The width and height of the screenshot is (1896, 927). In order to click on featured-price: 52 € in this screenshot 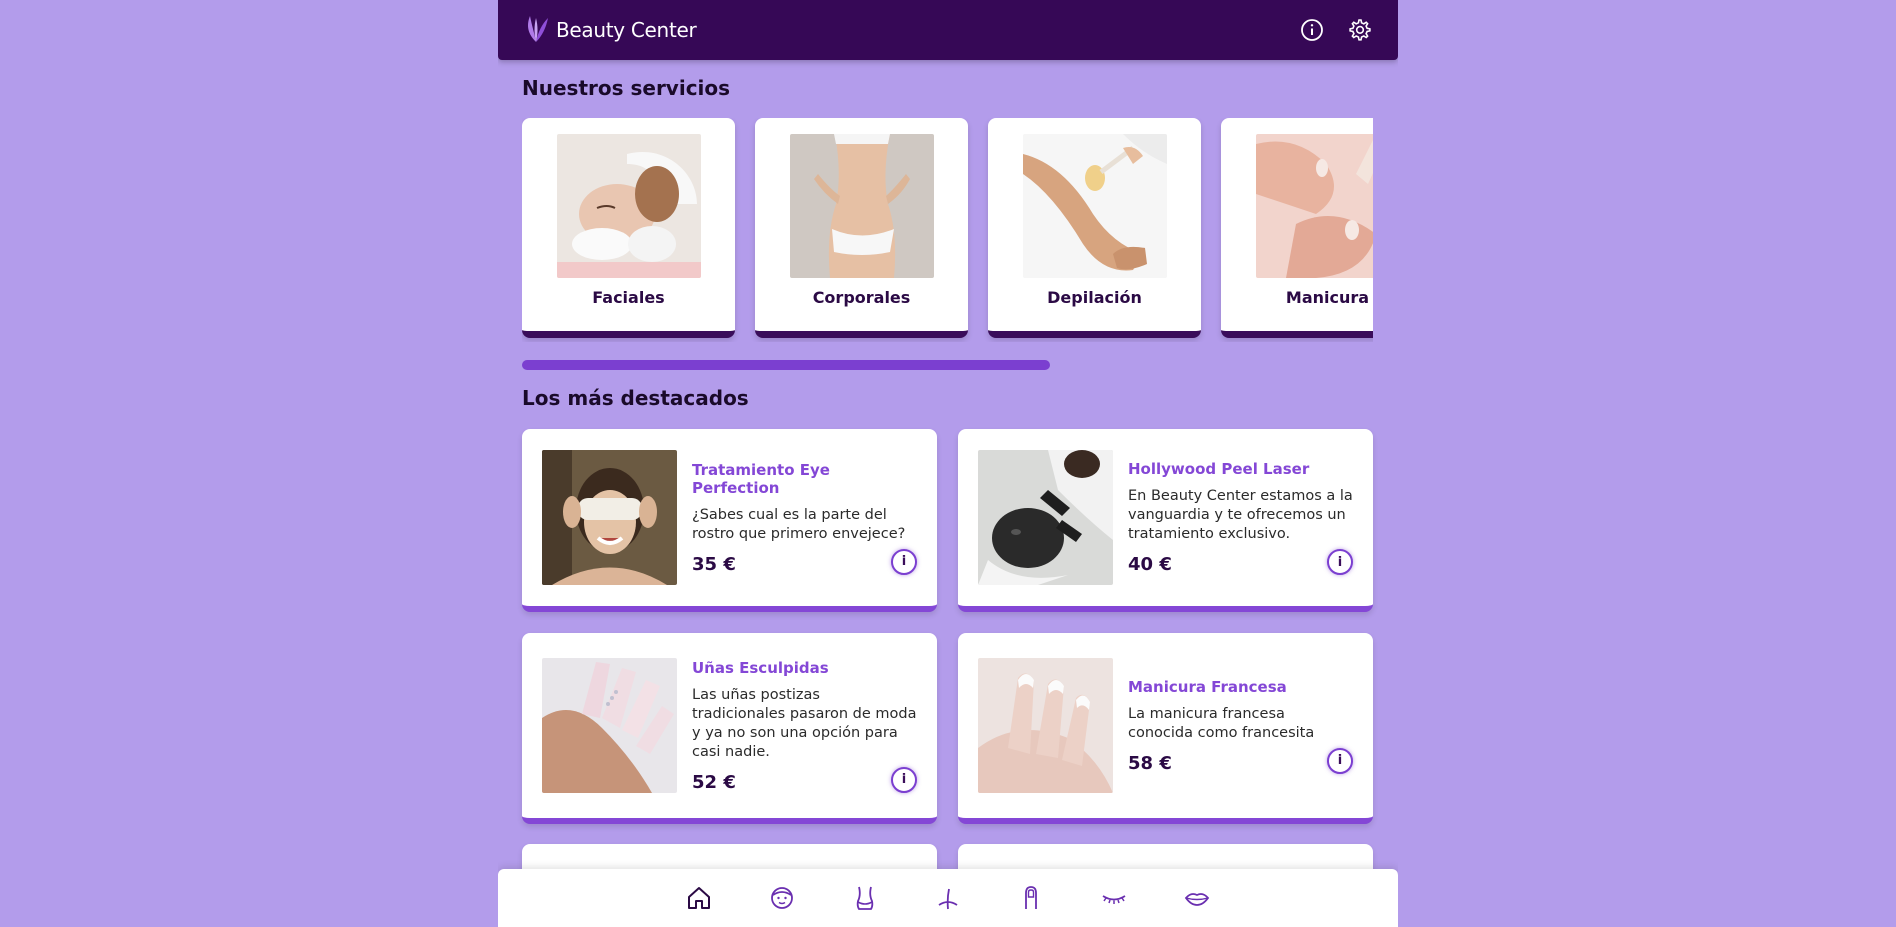, I will do `click(714, 782)`.